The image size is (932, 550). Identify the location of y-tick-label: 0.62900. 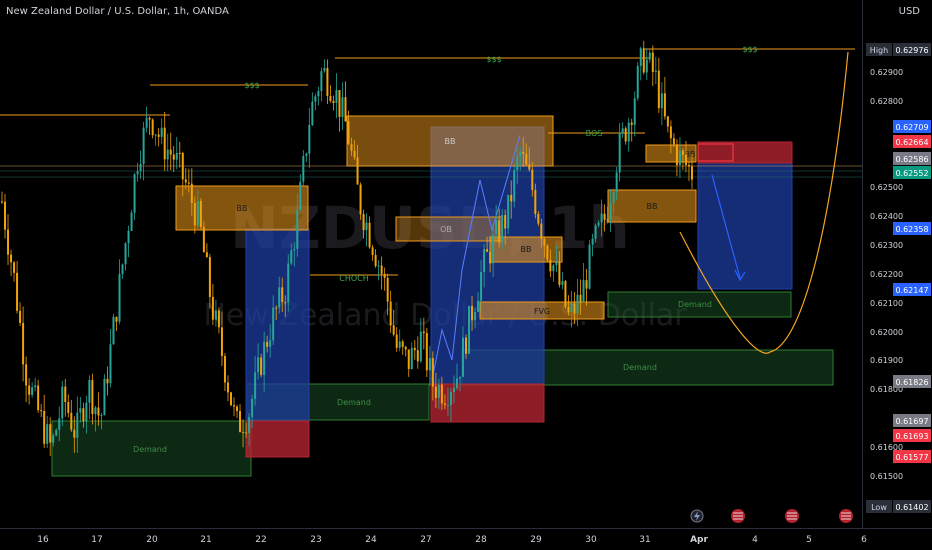
(886, 72).